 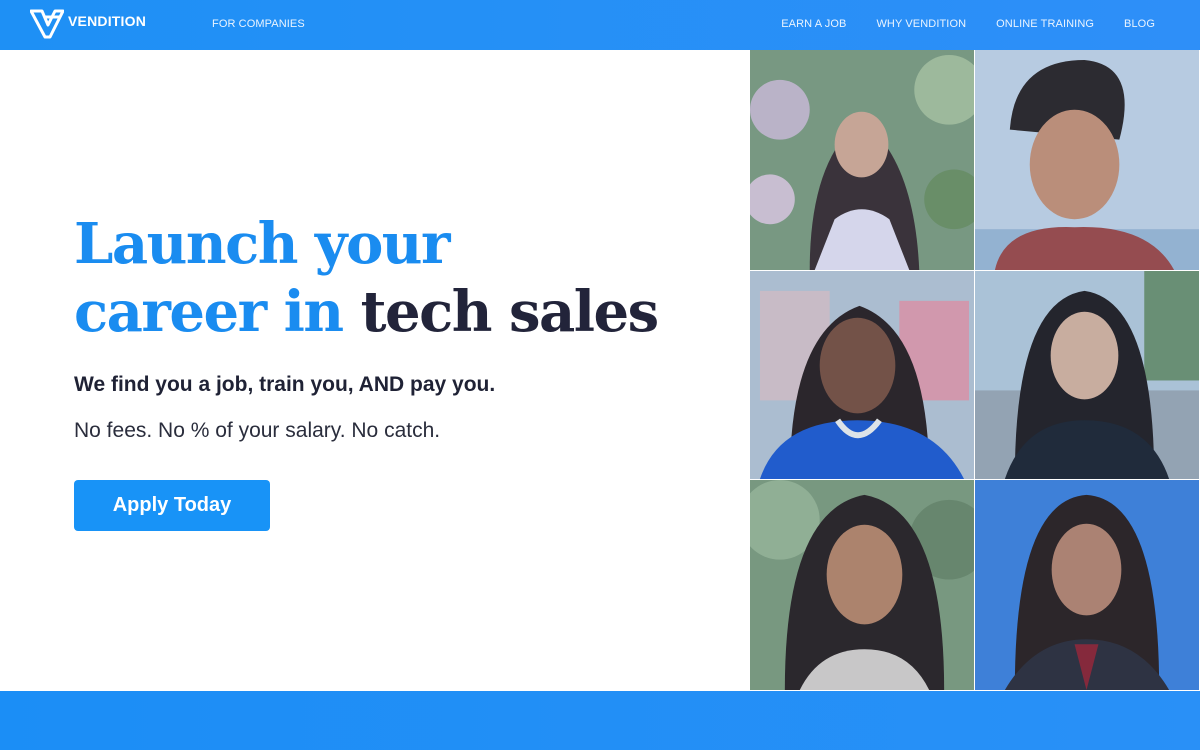 What do you see at coordinates (107, 21) in the screenshot?
I see `brand-name: VENDITION` at bounding box center [107, 21].